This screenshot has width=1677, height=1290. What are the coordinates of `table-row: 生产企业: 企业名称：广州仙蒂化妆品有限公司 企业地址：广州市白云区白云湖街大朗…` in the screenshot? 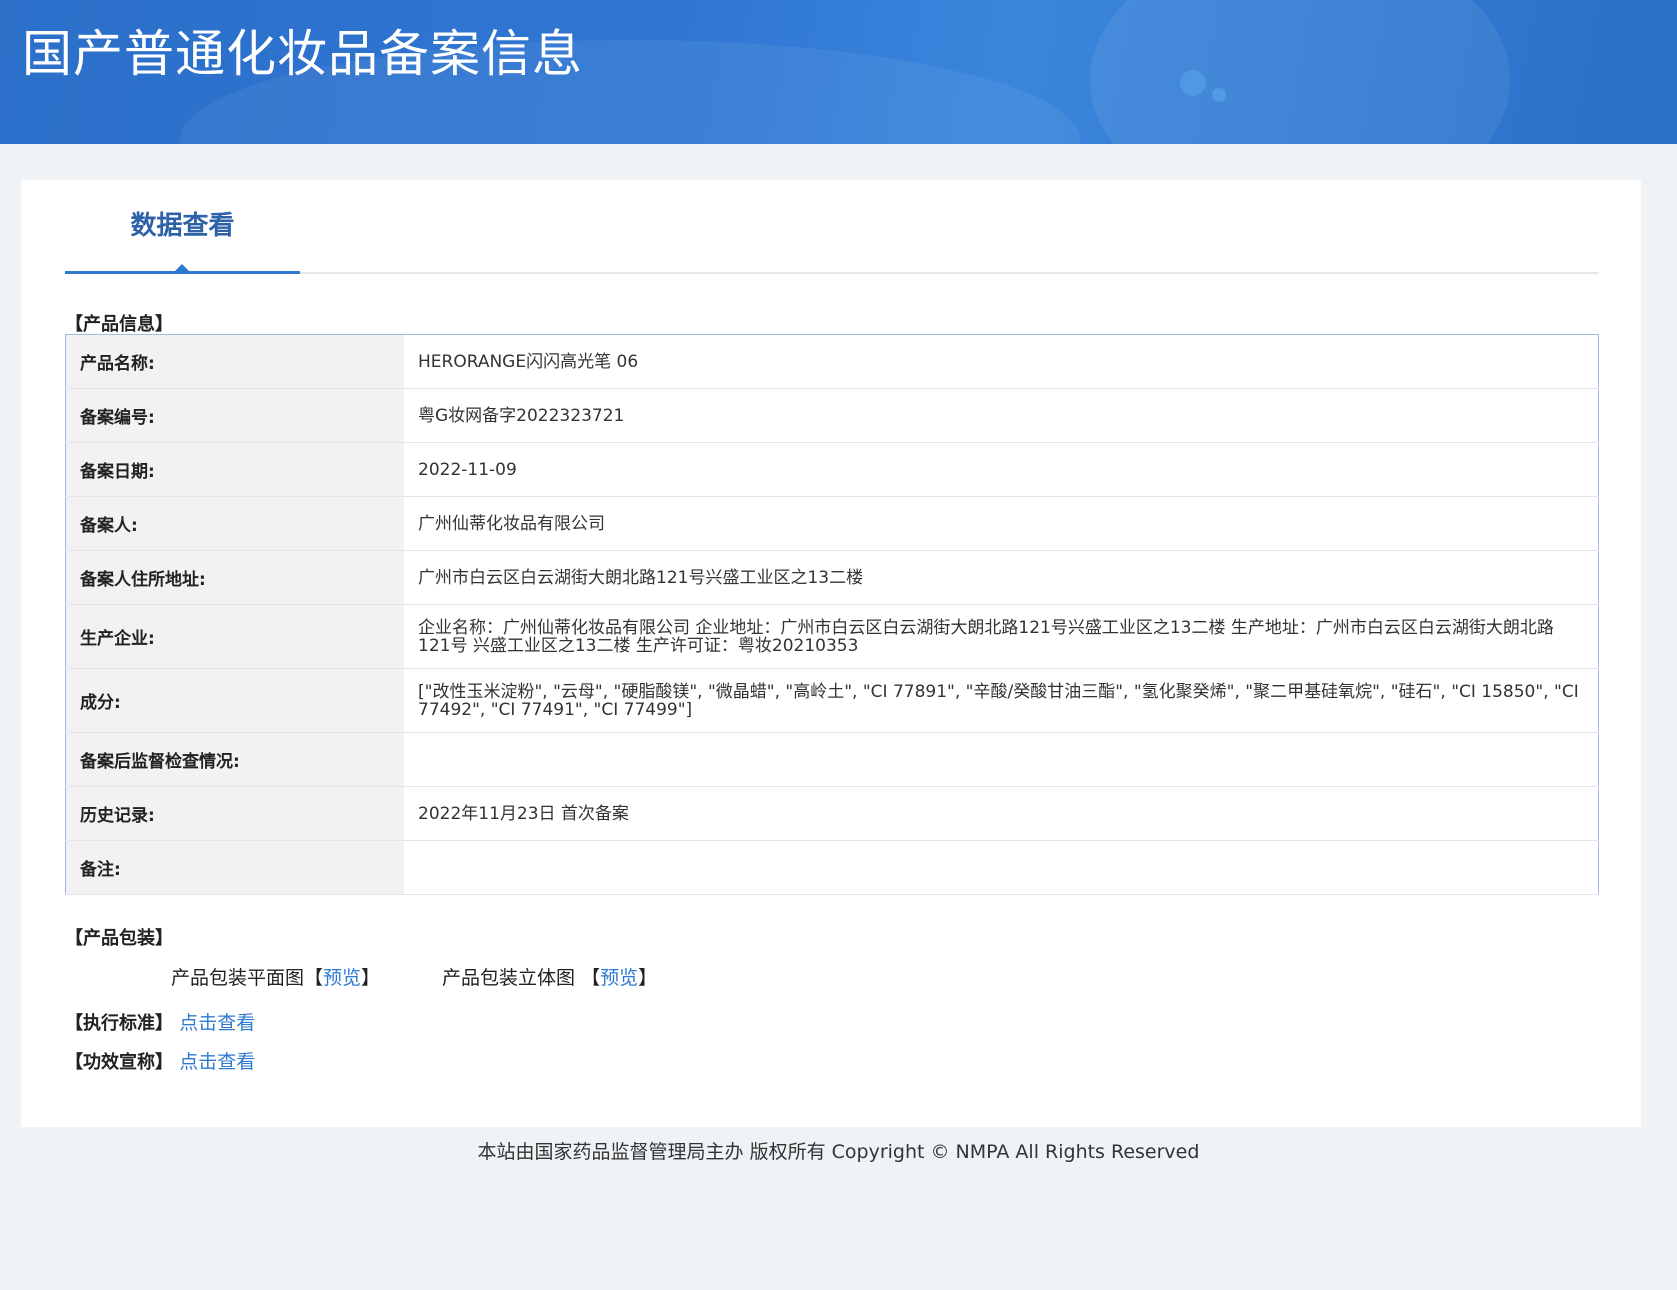 It's located at (832, 636).